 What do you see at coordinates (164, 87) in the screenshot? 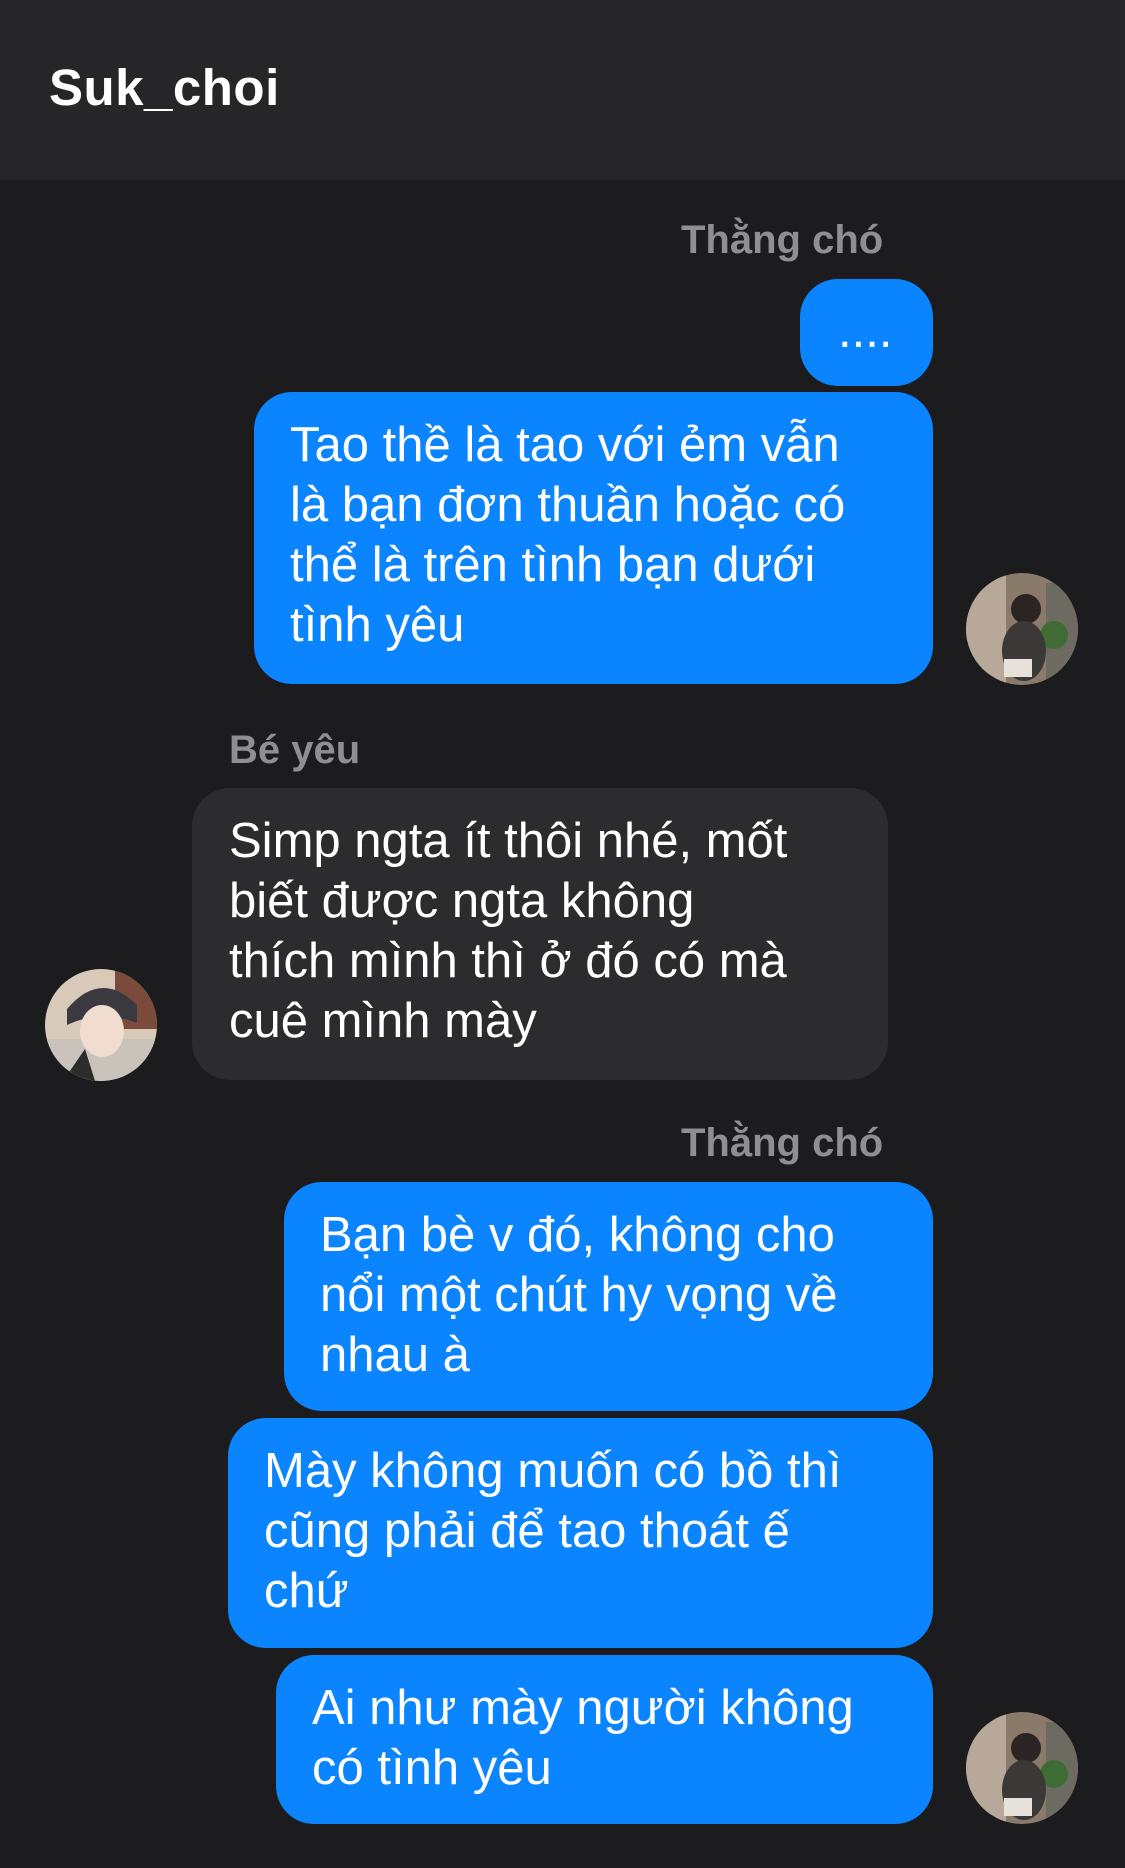
I see `chat-title: Suk_choi` at bounding box center [164, 87].